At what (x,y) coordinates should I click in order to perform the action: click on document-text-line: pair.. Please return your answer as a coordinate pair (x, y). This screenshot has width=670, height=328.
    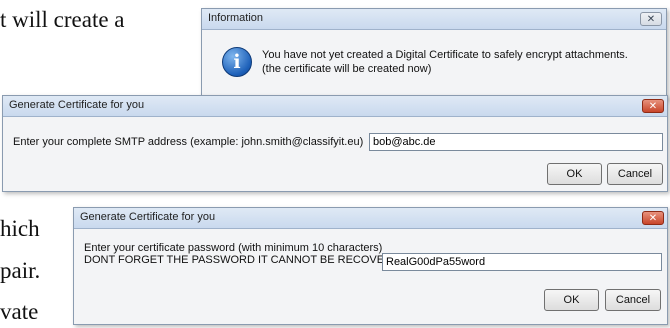
    Looking at the image, I should click on (20, 270).